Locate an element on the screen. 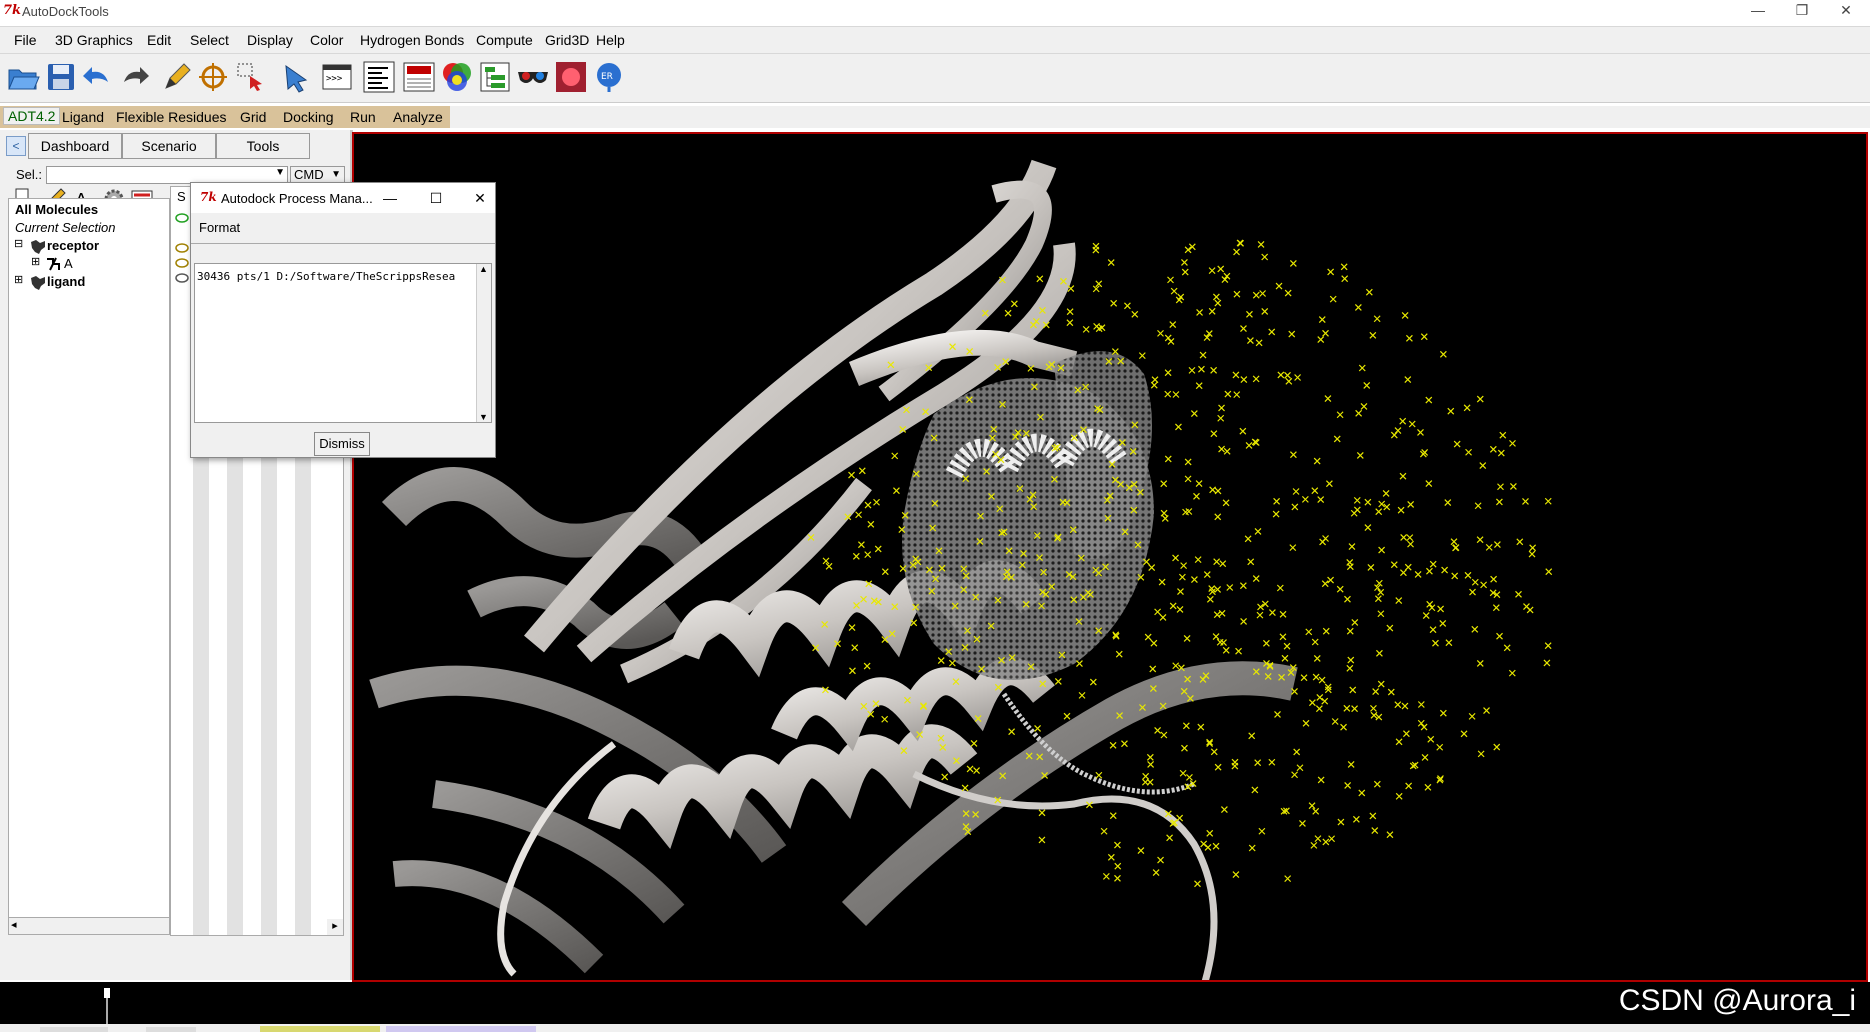 Image resolution: width=1870 pixels, height=1032 pixels. menu-color: Color is located at coordinates (326, 40).